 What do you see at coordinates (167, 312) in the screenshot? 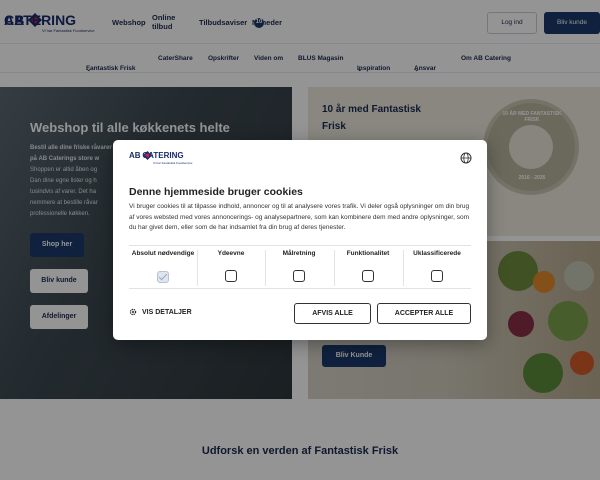
I see `show-details-label: VIS DETALJER` at bounding box center [167, 312].